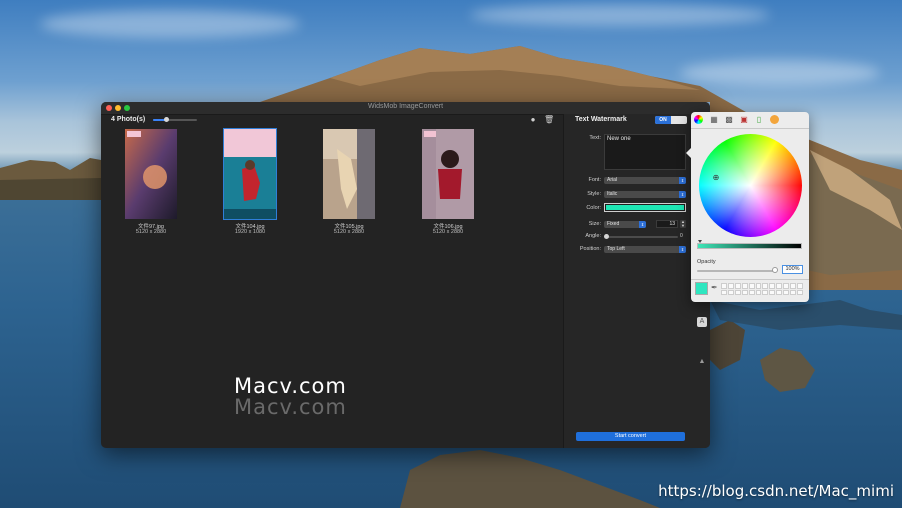 The width and height of the screenshot is (902, 508). Describe the element at coordinates (630, 436) in the screenshot. I see `start-convert-button: Start convert` at that location.